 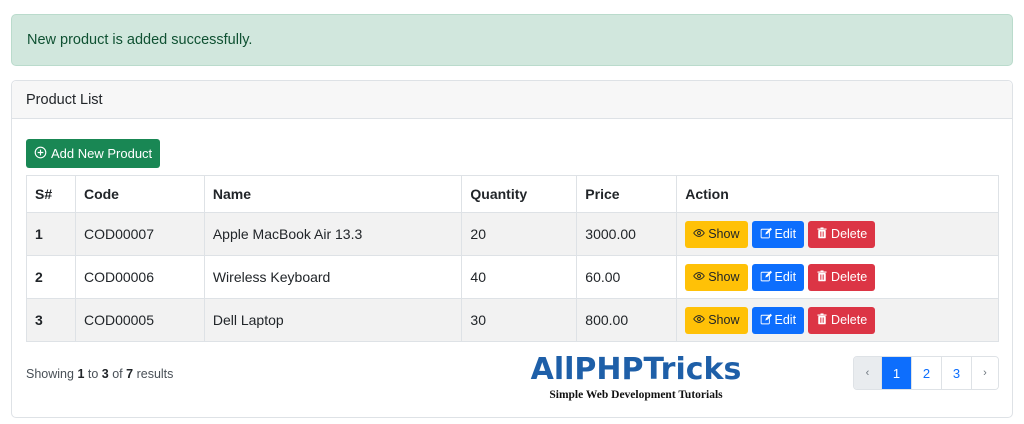 I want to click on results-summary: Showing 1 to 3 of 7 results, so click(x=99, y=374).